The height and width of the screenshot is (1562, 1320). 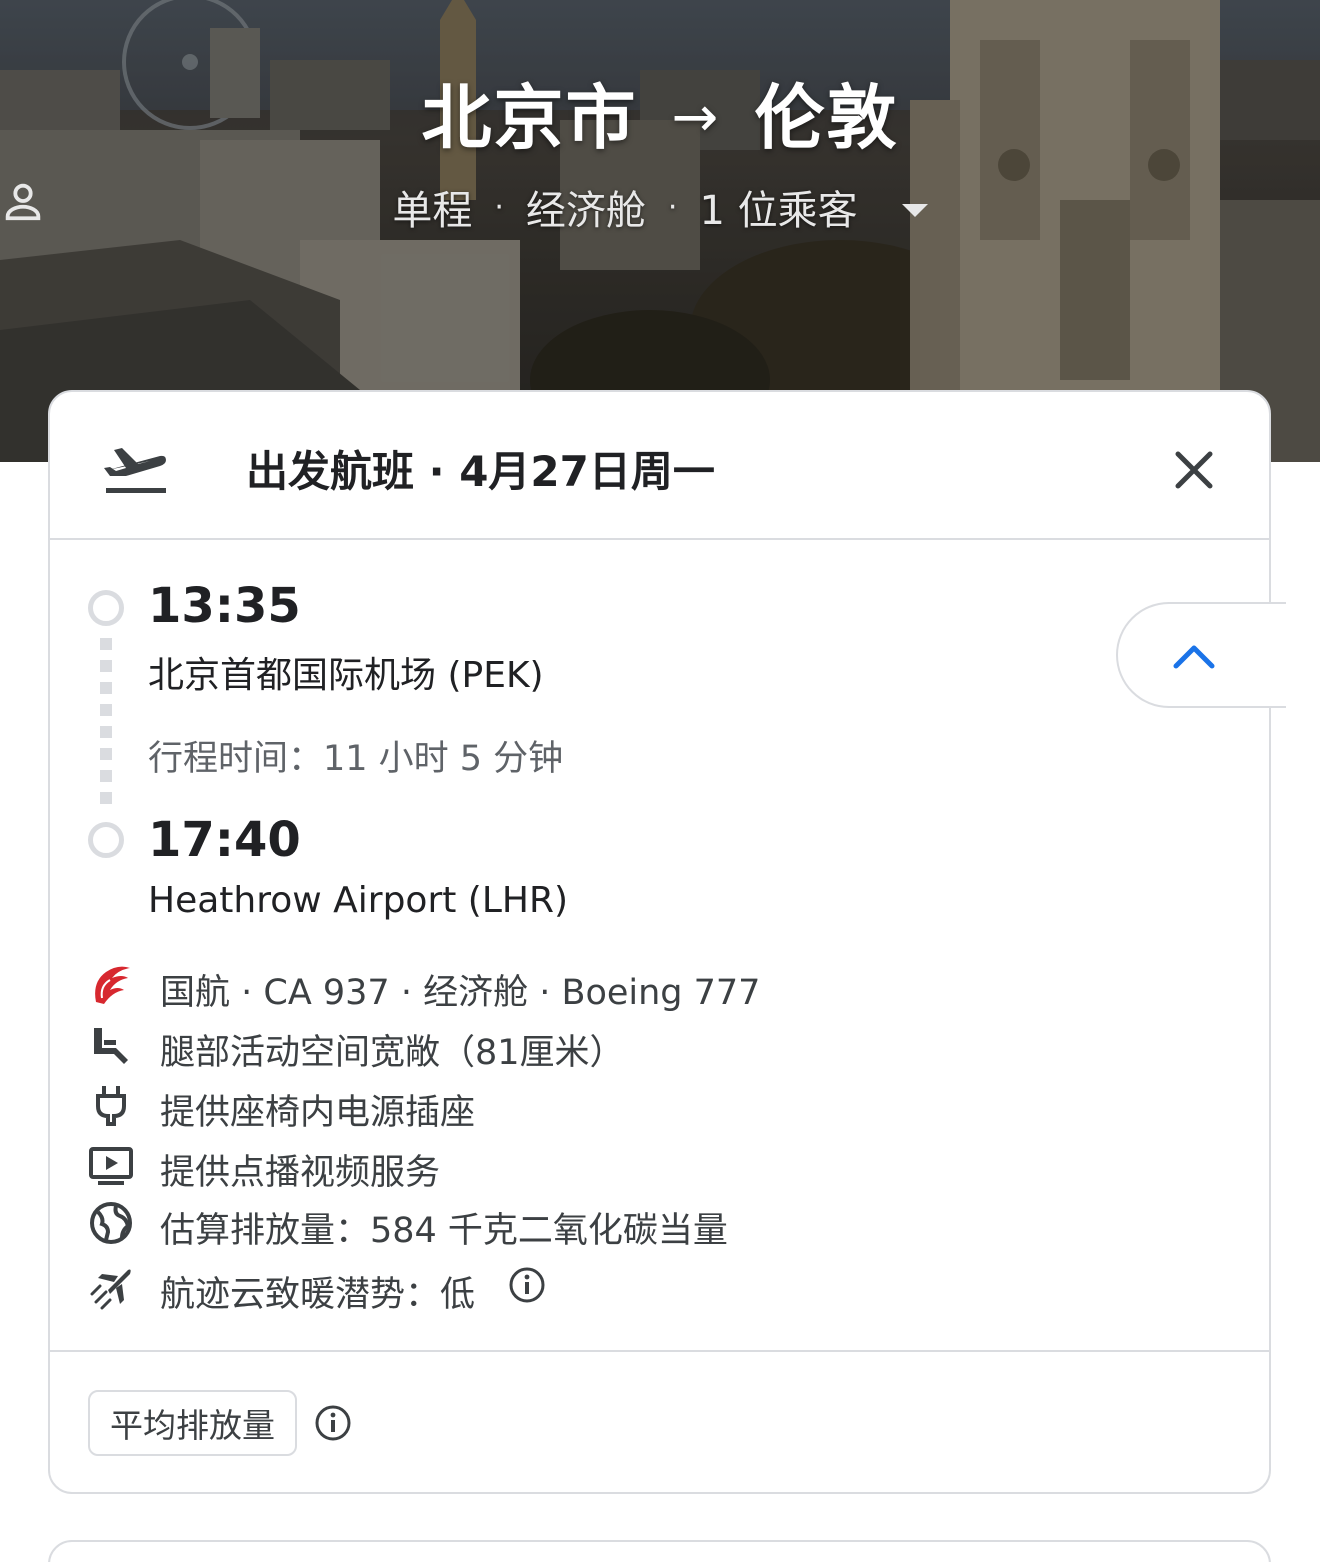 What do you see at coordinates (224, 840) in the screenshot?
I see `arrival-time: 17:40` at bounding box center [224, 840].